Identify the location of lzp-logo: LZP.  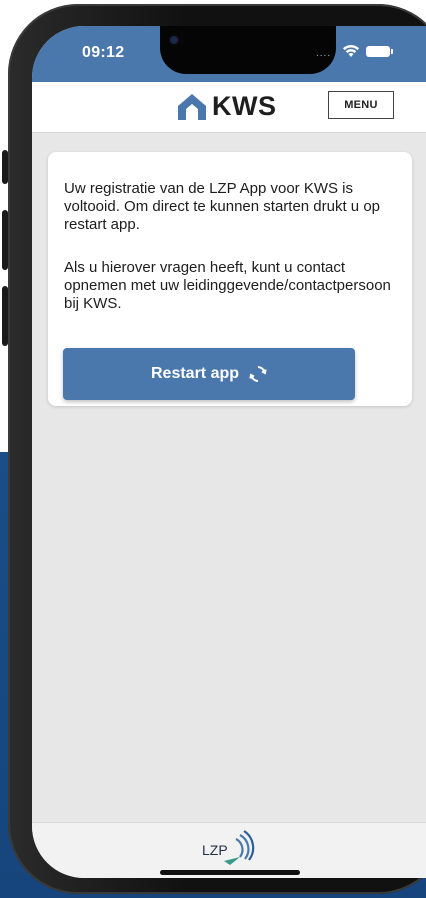
(228, 847).